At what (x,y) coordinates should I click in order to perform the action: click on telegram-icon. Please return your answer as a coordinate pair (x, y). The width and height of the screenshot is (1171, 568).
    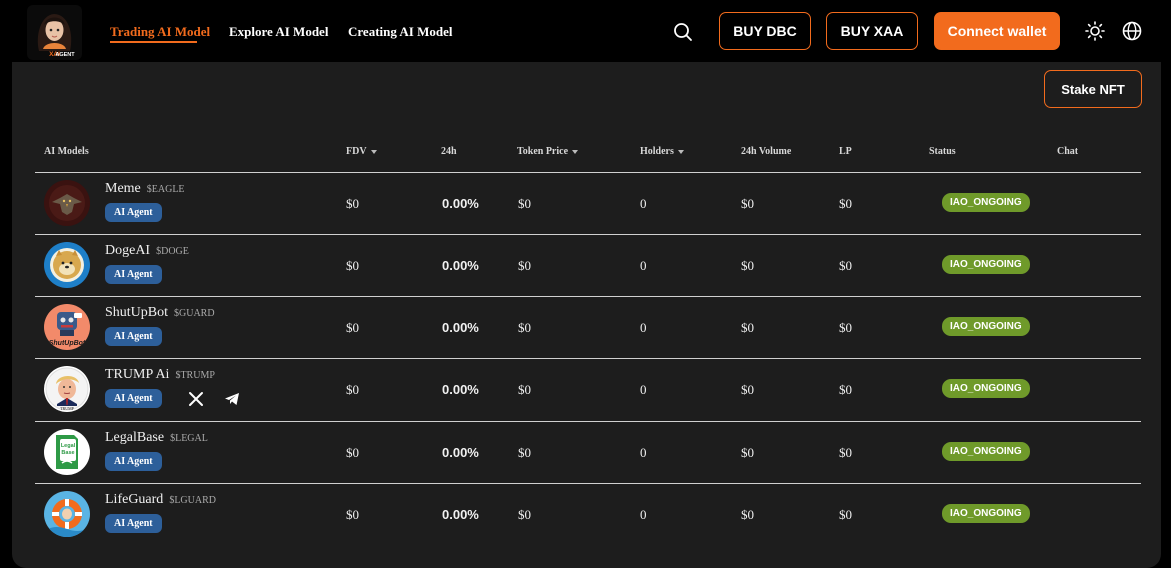
    Looking at the image, I should click on (232, 399).